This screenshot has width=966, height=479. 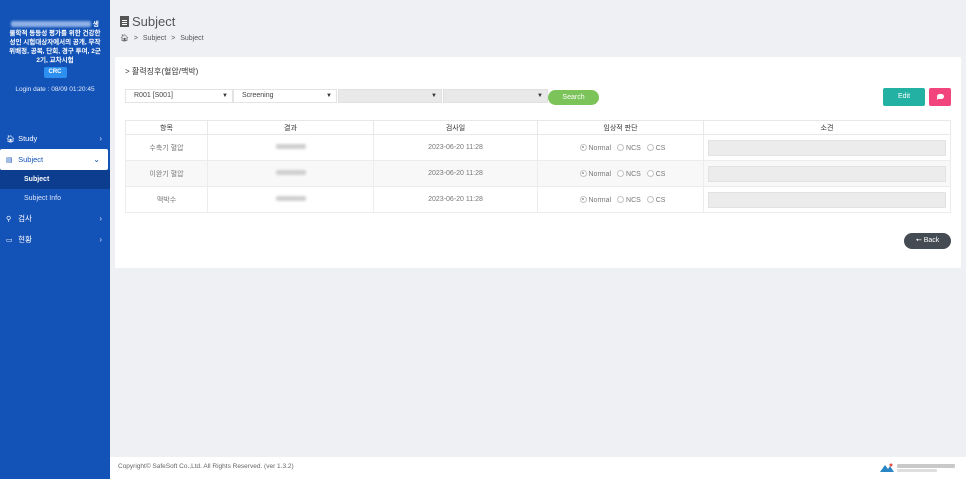 I want to click on study-title-line: 2기, 교차시험, so click(x=55, y=60).